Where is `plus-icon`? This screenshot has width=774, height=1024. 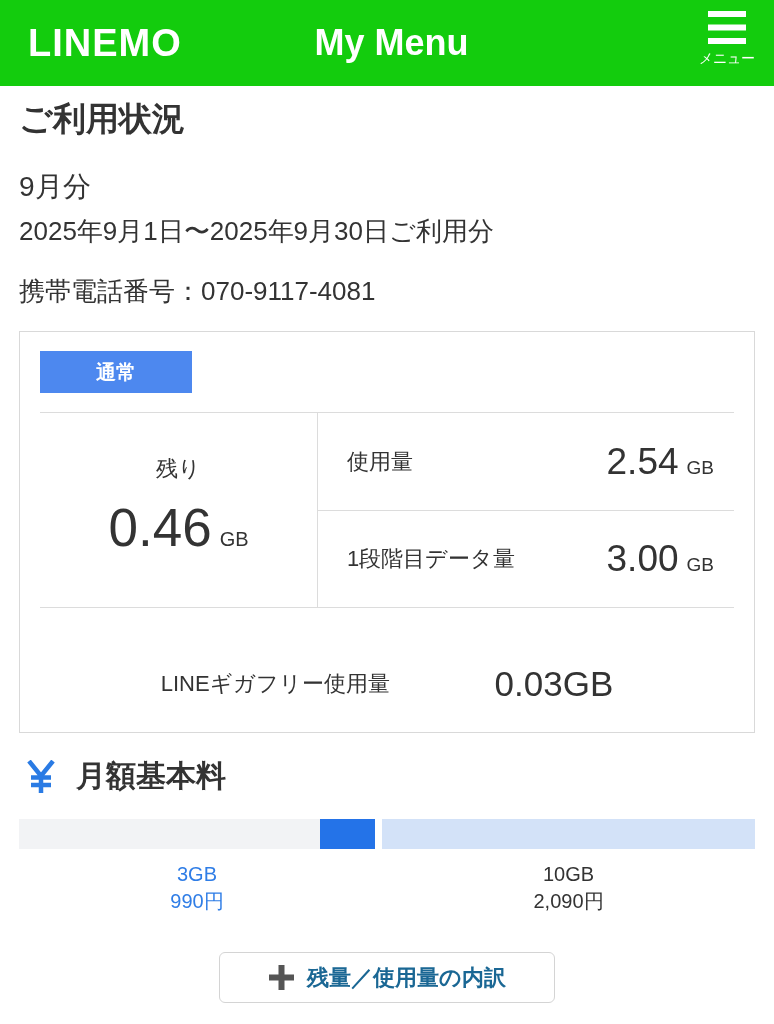
plus-icon is located at coordinates (281, 977).